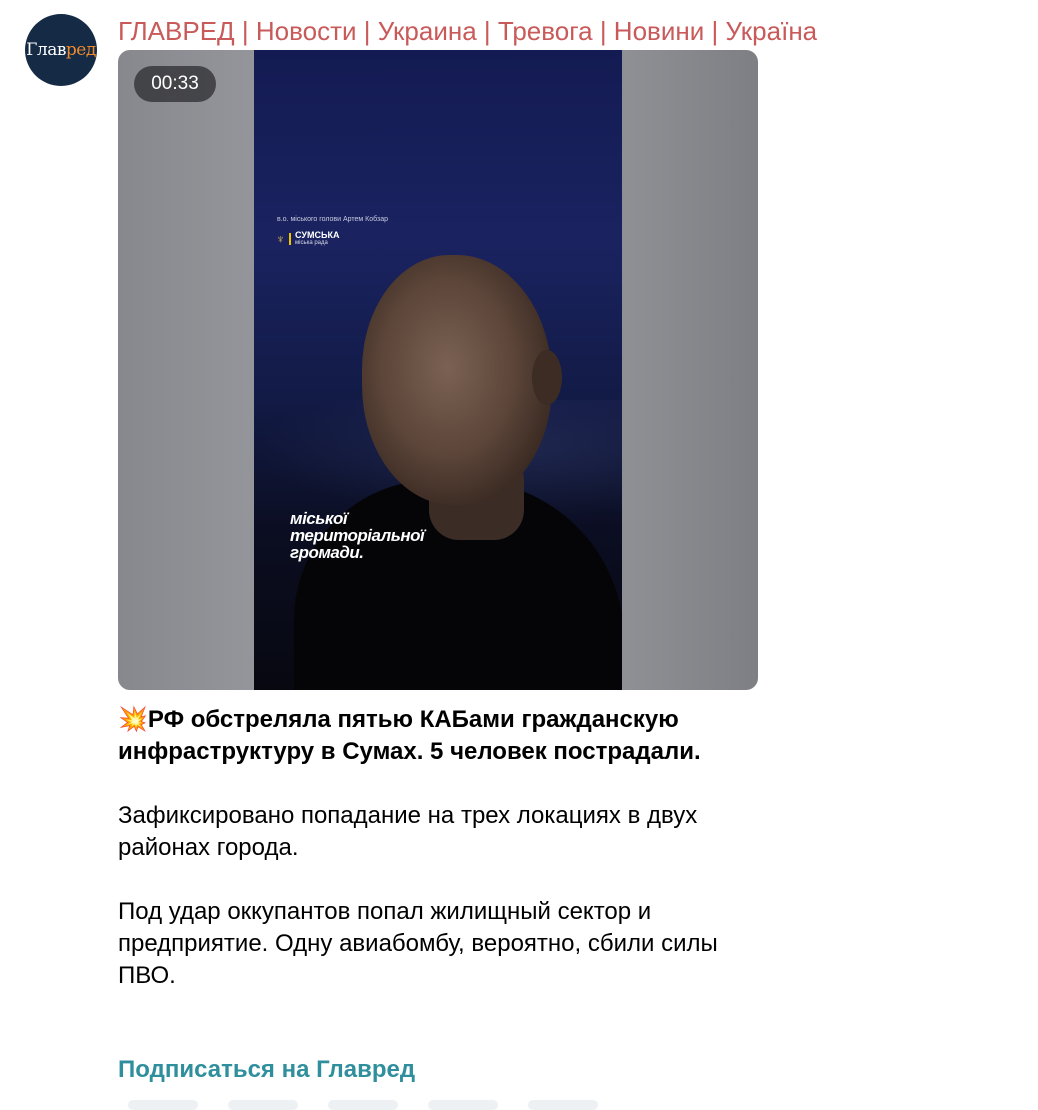 This screenshot has width=1038, height=1110. Describe the element at coordinates (80, 50) in the screenshot. I see `avatar-text-accent: ред` at that location.